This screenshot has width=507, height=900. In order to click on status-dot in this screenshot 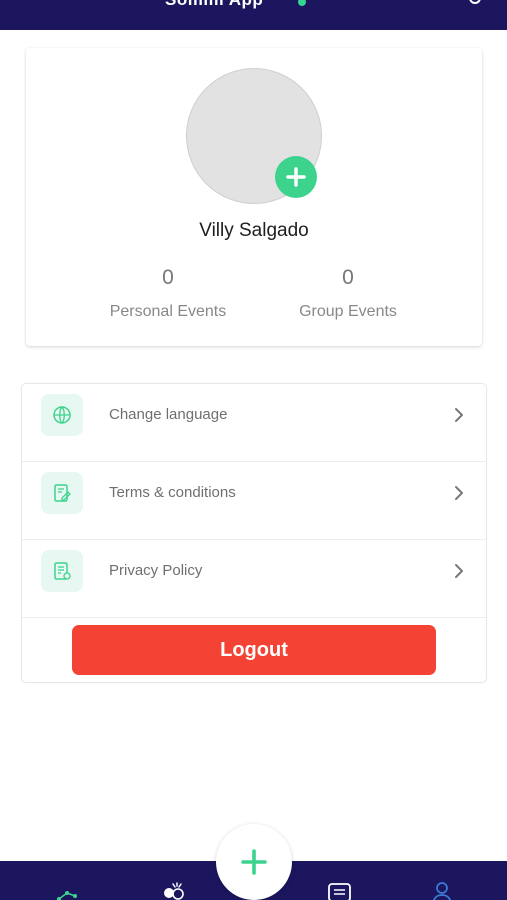, I will do `click(302, 3)`.